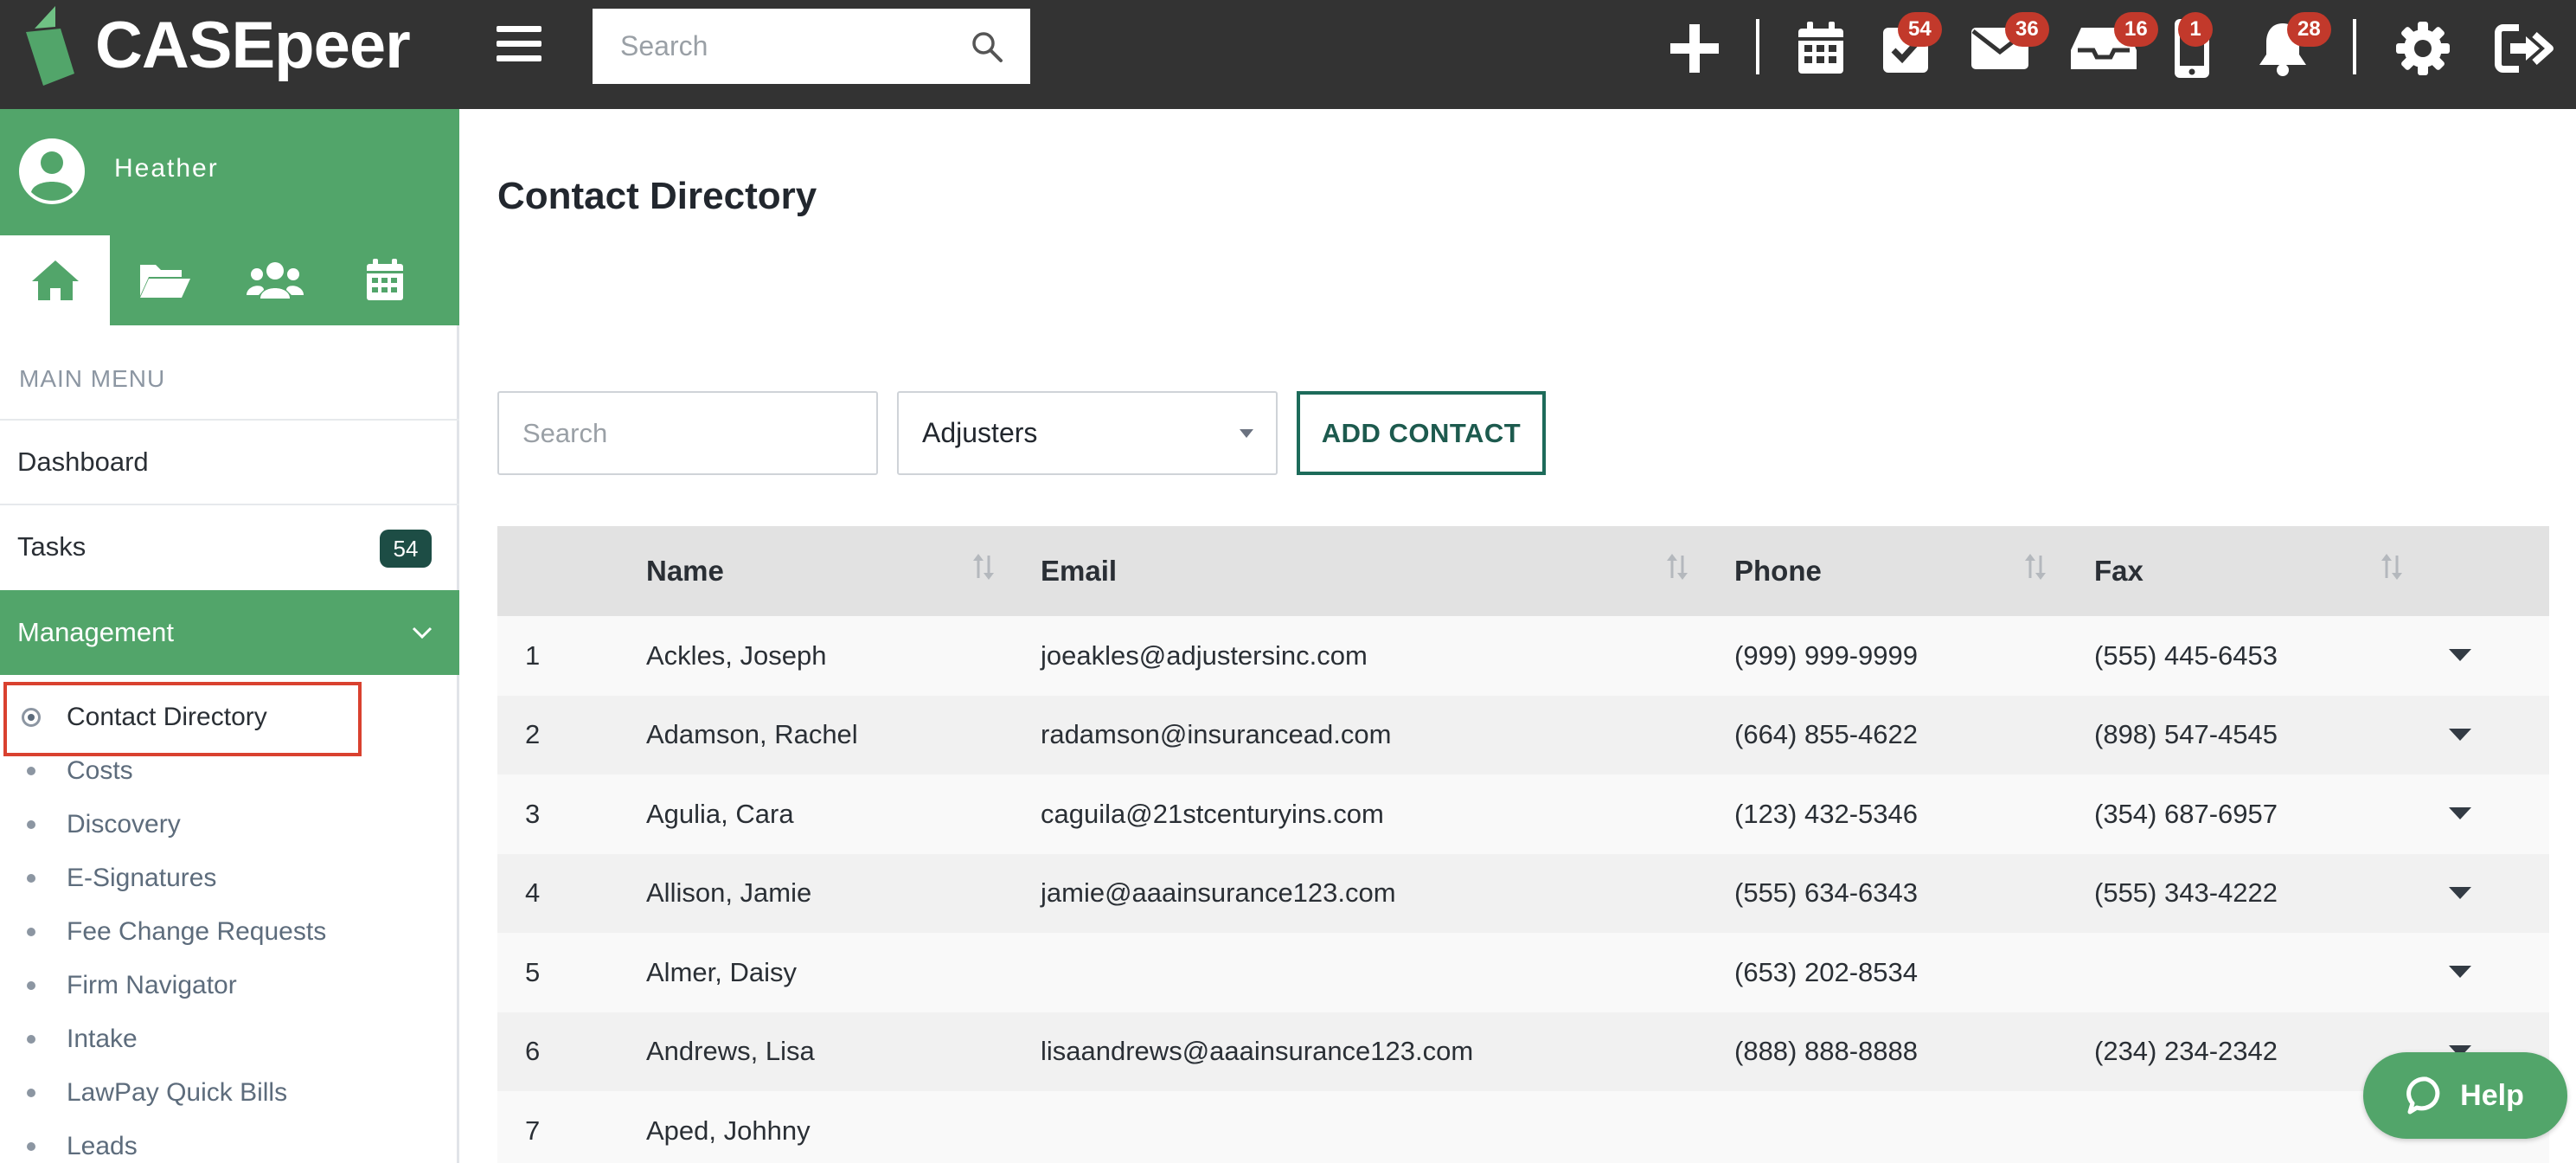 This screenshot has height=1163, width=2576. I want to click on contact-name: Adamson, Rachel, so click(752, 735).